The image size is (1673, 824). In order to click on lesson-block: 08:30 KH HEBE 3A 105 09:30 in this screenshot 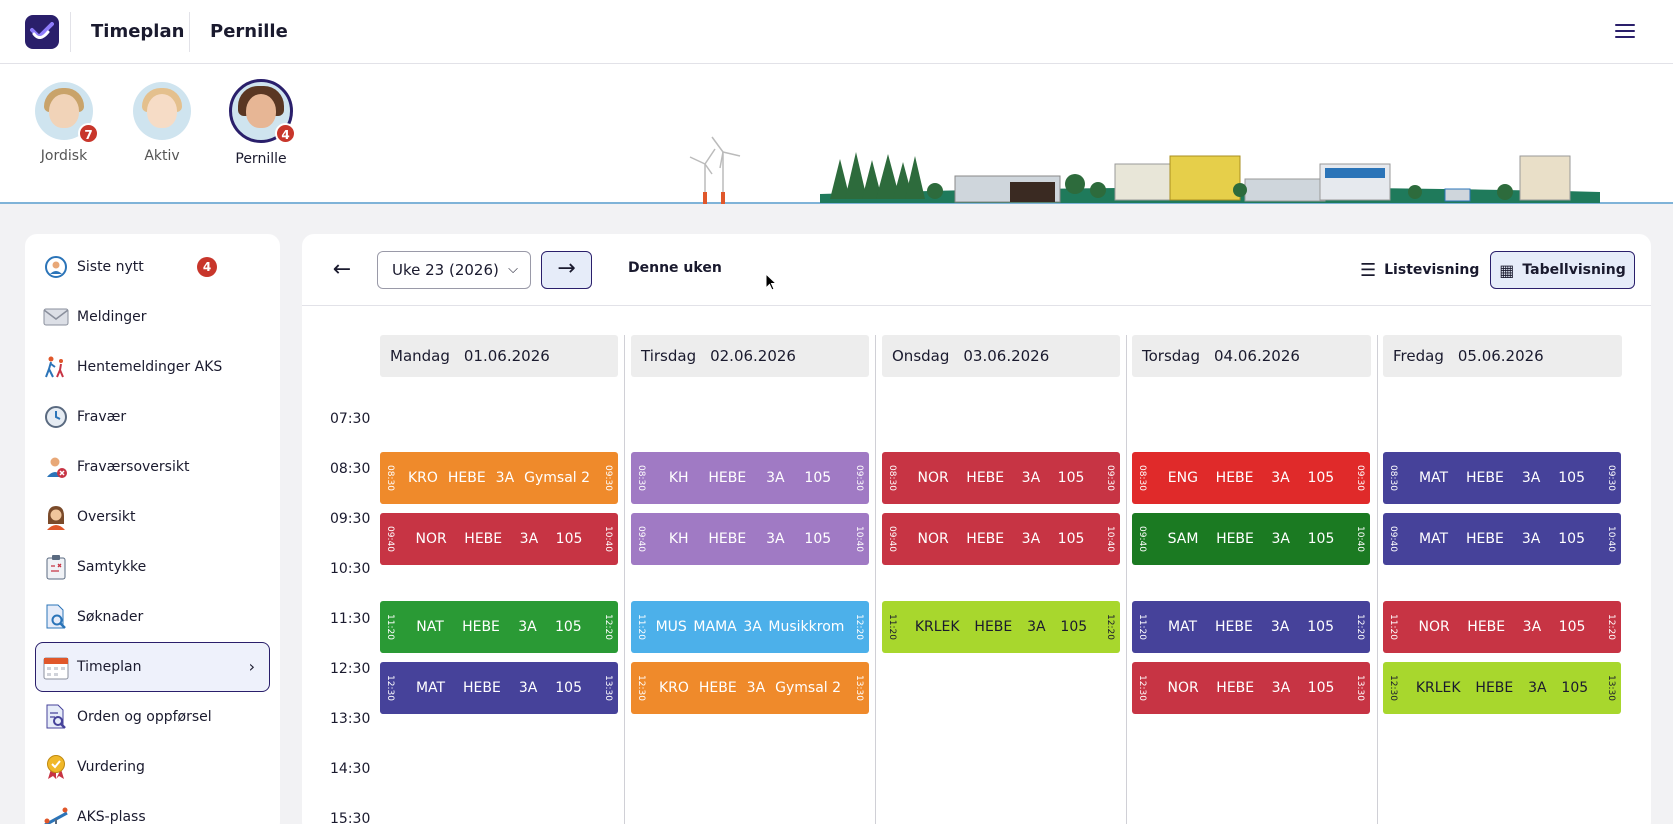, I will do `click(750, 478)`.